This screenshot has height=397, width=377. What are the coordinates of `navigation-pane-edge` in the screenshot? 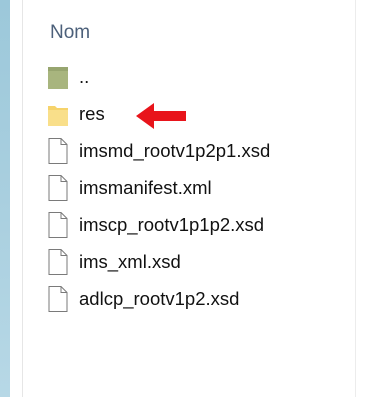 It's located at (5, 198).